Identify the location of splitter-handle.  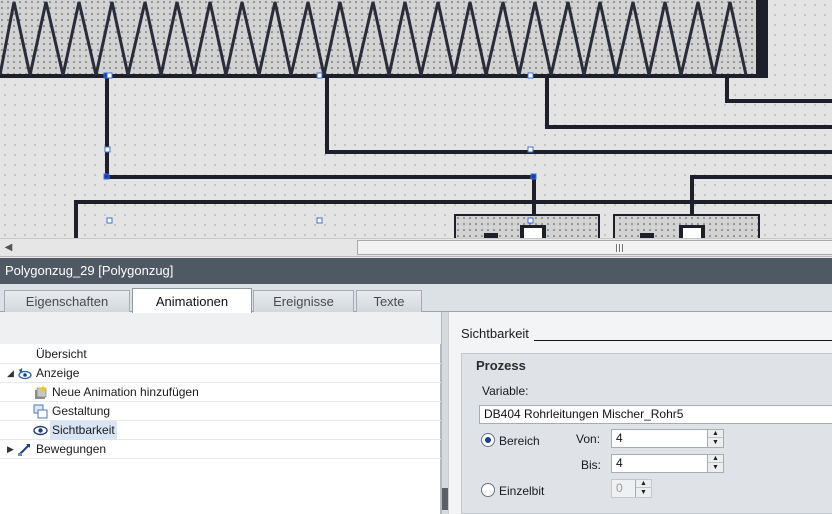
(445, 499).